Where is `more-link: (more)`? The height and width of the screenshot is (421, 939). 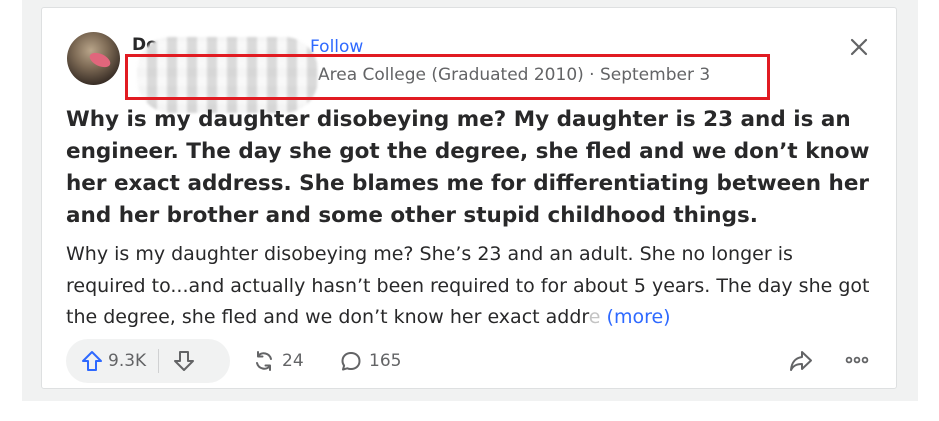 more-link: (more) is located at coordinates (639, 317).